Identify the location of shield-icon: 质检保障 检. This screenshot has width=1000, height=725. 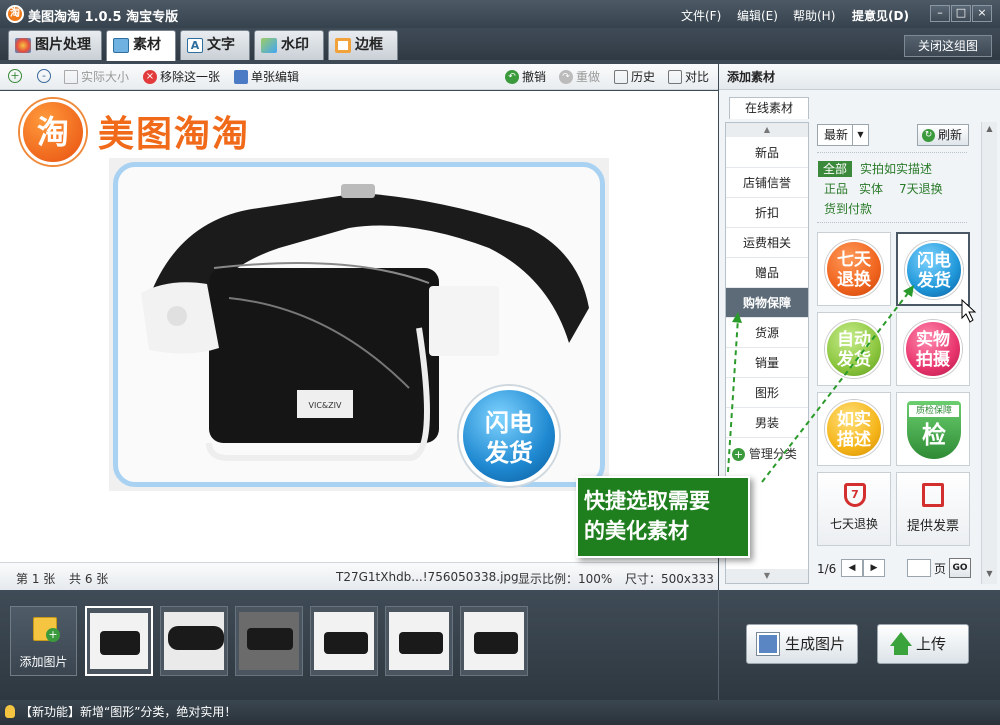
(934, 430).